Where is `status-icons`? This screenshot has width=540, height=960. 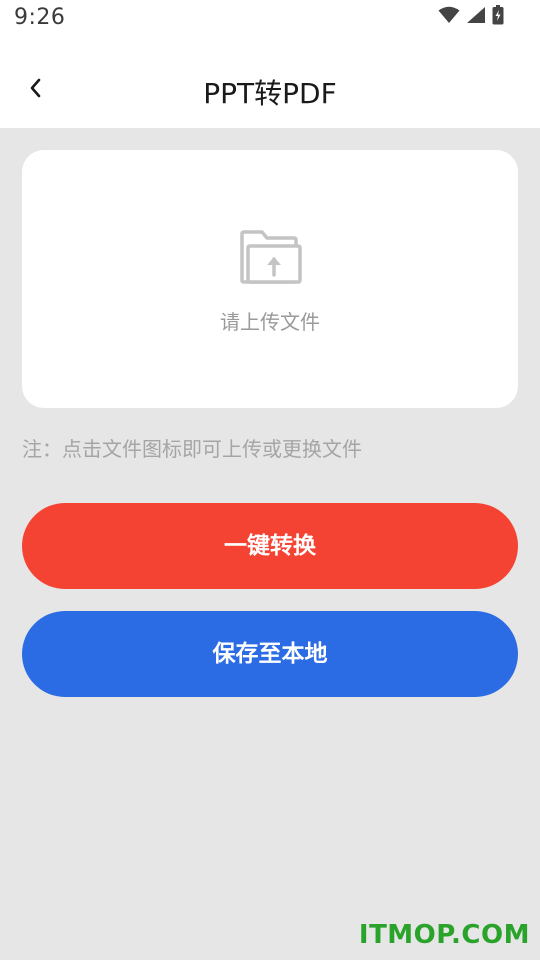
status-icons is located at coordinates (471, 17).